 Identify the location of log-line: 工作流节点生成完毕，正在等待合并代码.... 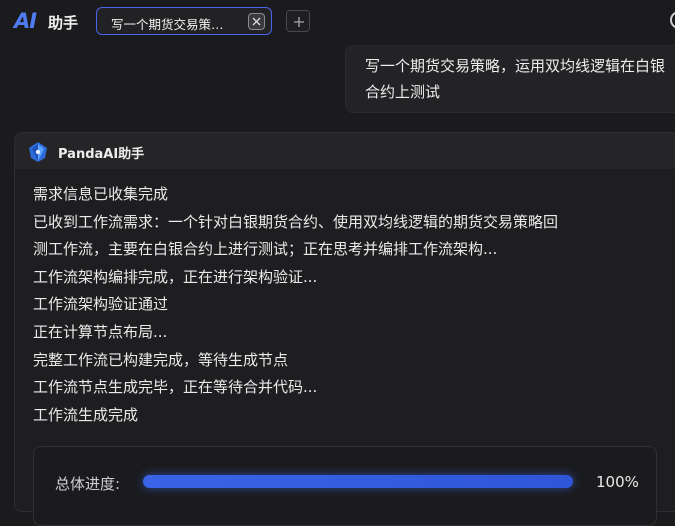
(175, 387).